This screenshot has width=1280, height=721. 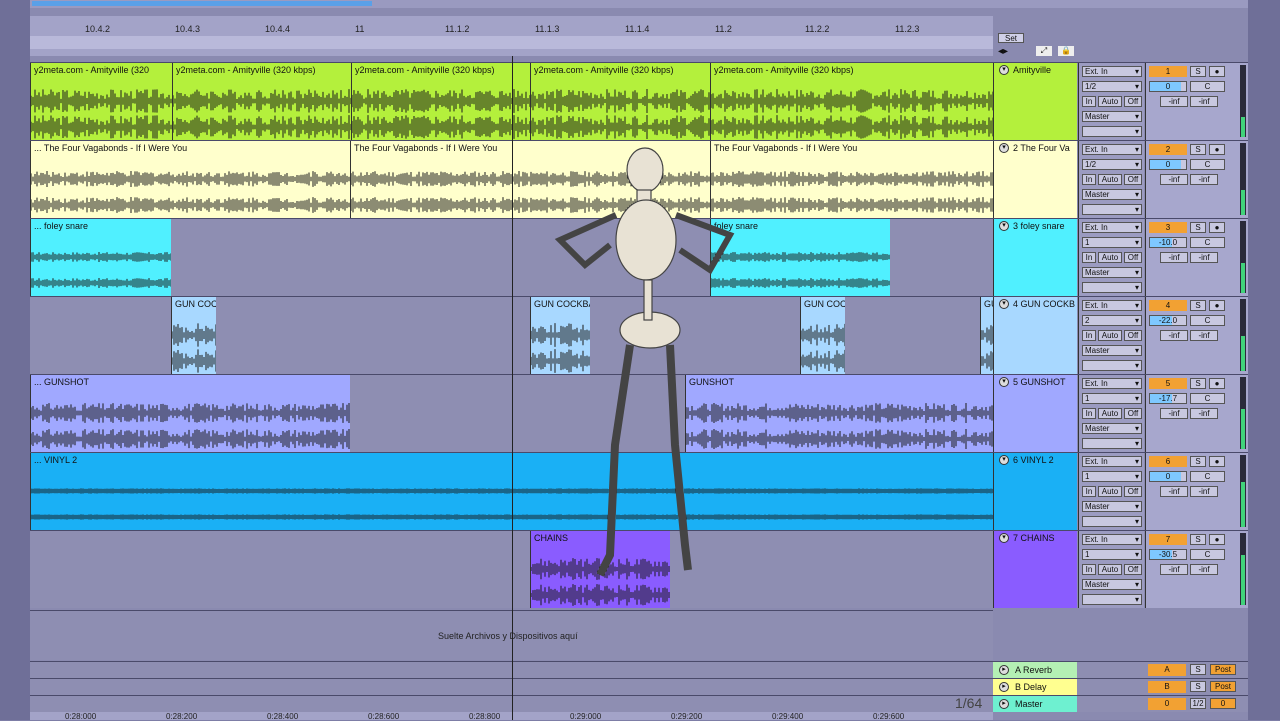 What do you see at coordinates (1168, 383) in the screenshot?
I see `track-activator: 5` at bounding box center [1168, 383].